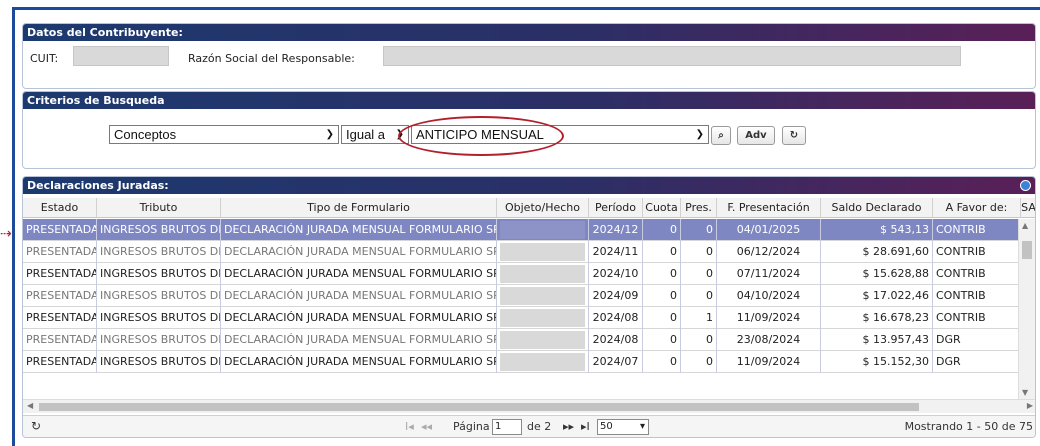  I want to click on page-input: 1, so click(507, 427).